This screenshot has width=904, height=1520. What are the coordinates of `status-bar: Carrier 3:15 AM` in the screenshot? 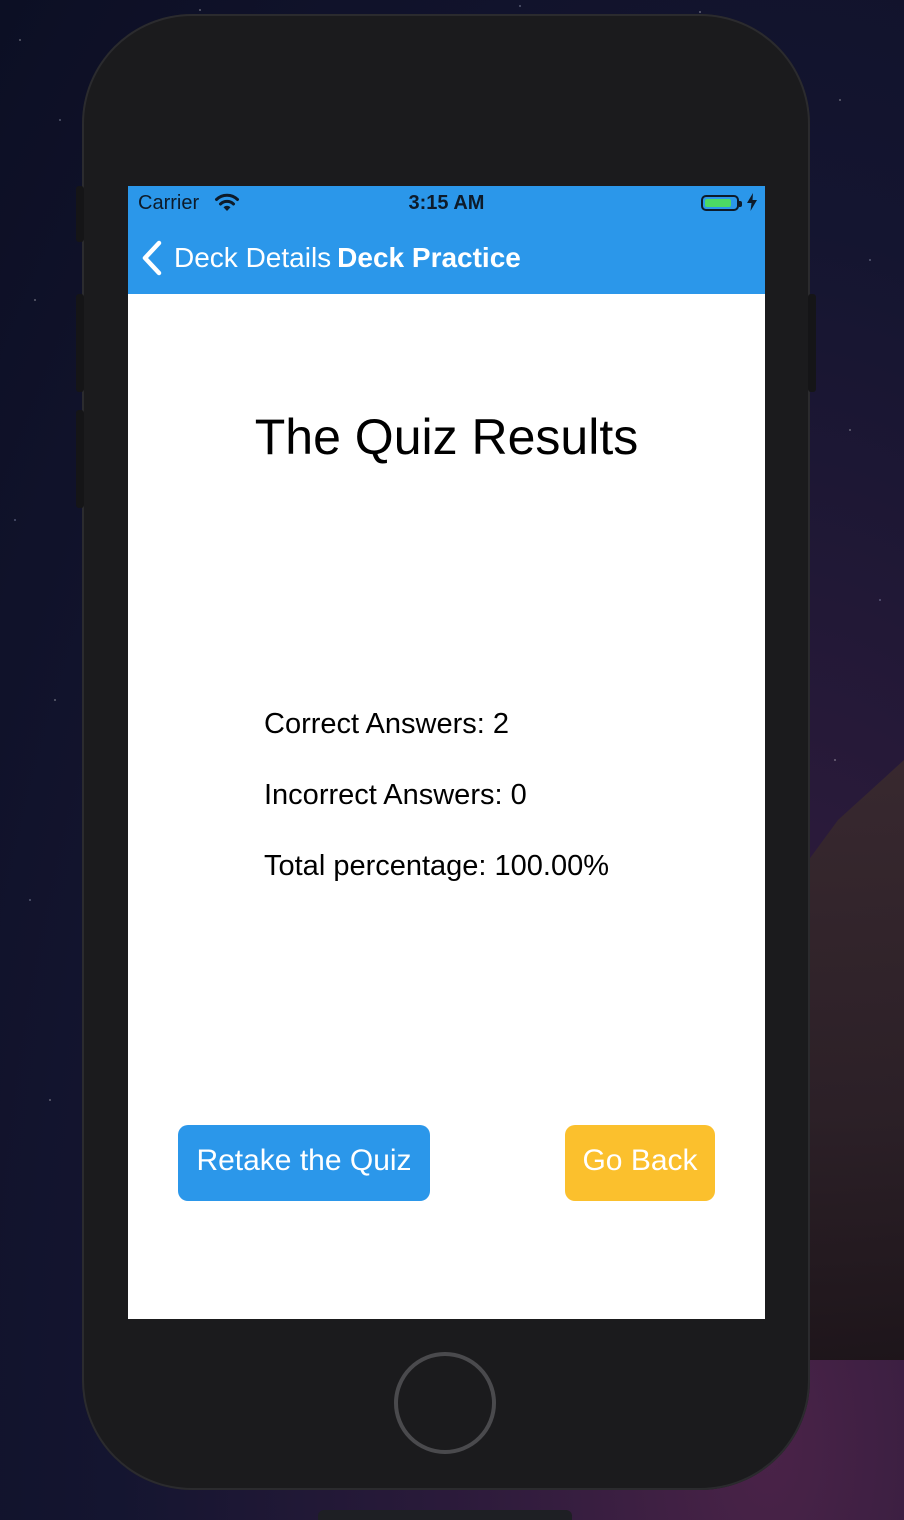 It's located at (446, 204).